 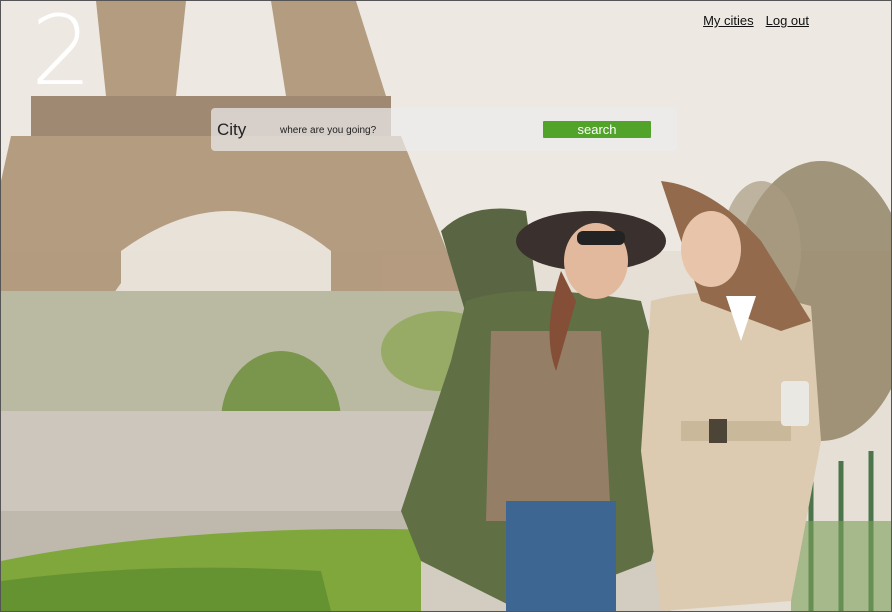 What do you see at coordinates (597, 129) in the screenshot?
I see `search-button: search` at bounding box center [597, 129].